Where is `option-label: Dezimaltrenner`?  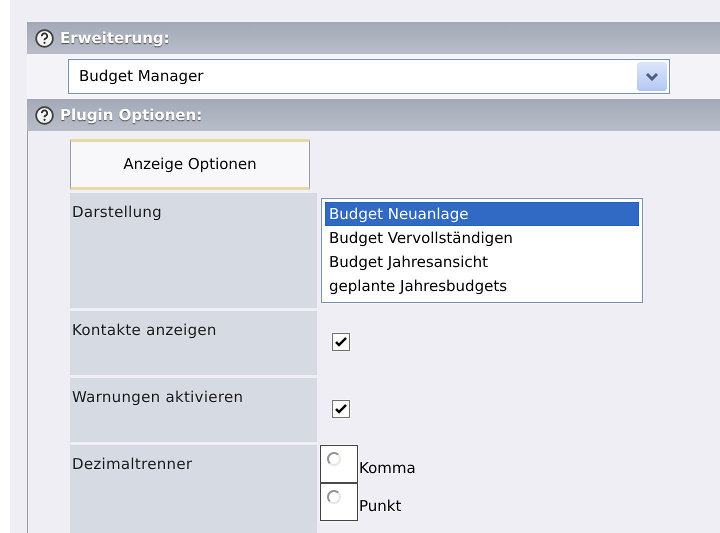
option-label: Dezimaltrenner is located at coordinates (132, 464).